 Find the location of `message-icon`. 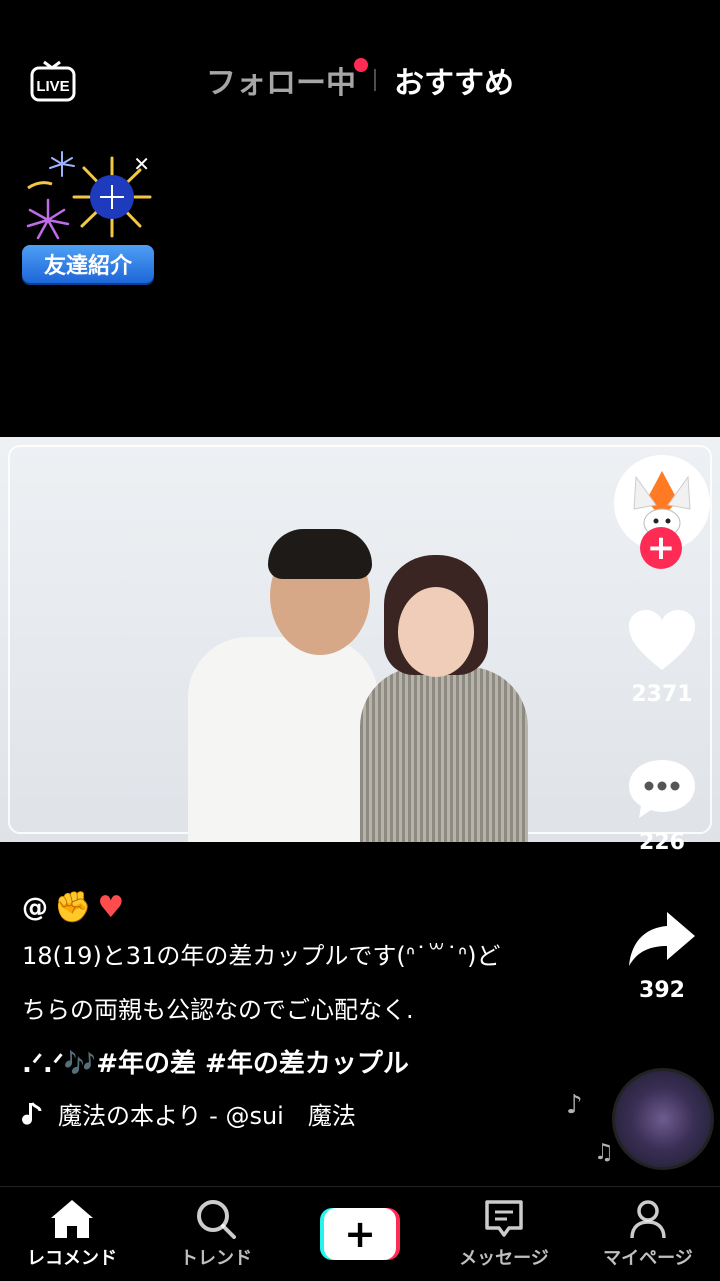

message-icon is located at coordinates (504, 1218).